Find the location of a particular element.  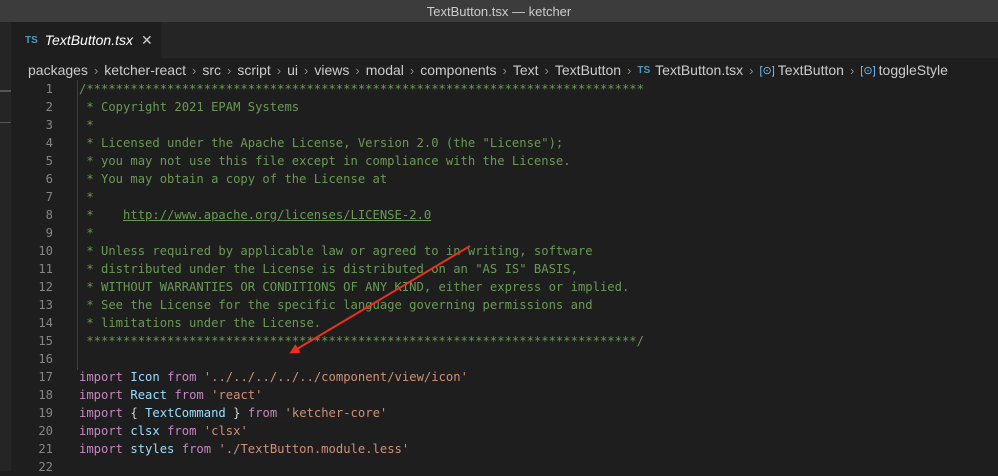

breadcrumb-item-src: src is located at coordinates (211, 70).